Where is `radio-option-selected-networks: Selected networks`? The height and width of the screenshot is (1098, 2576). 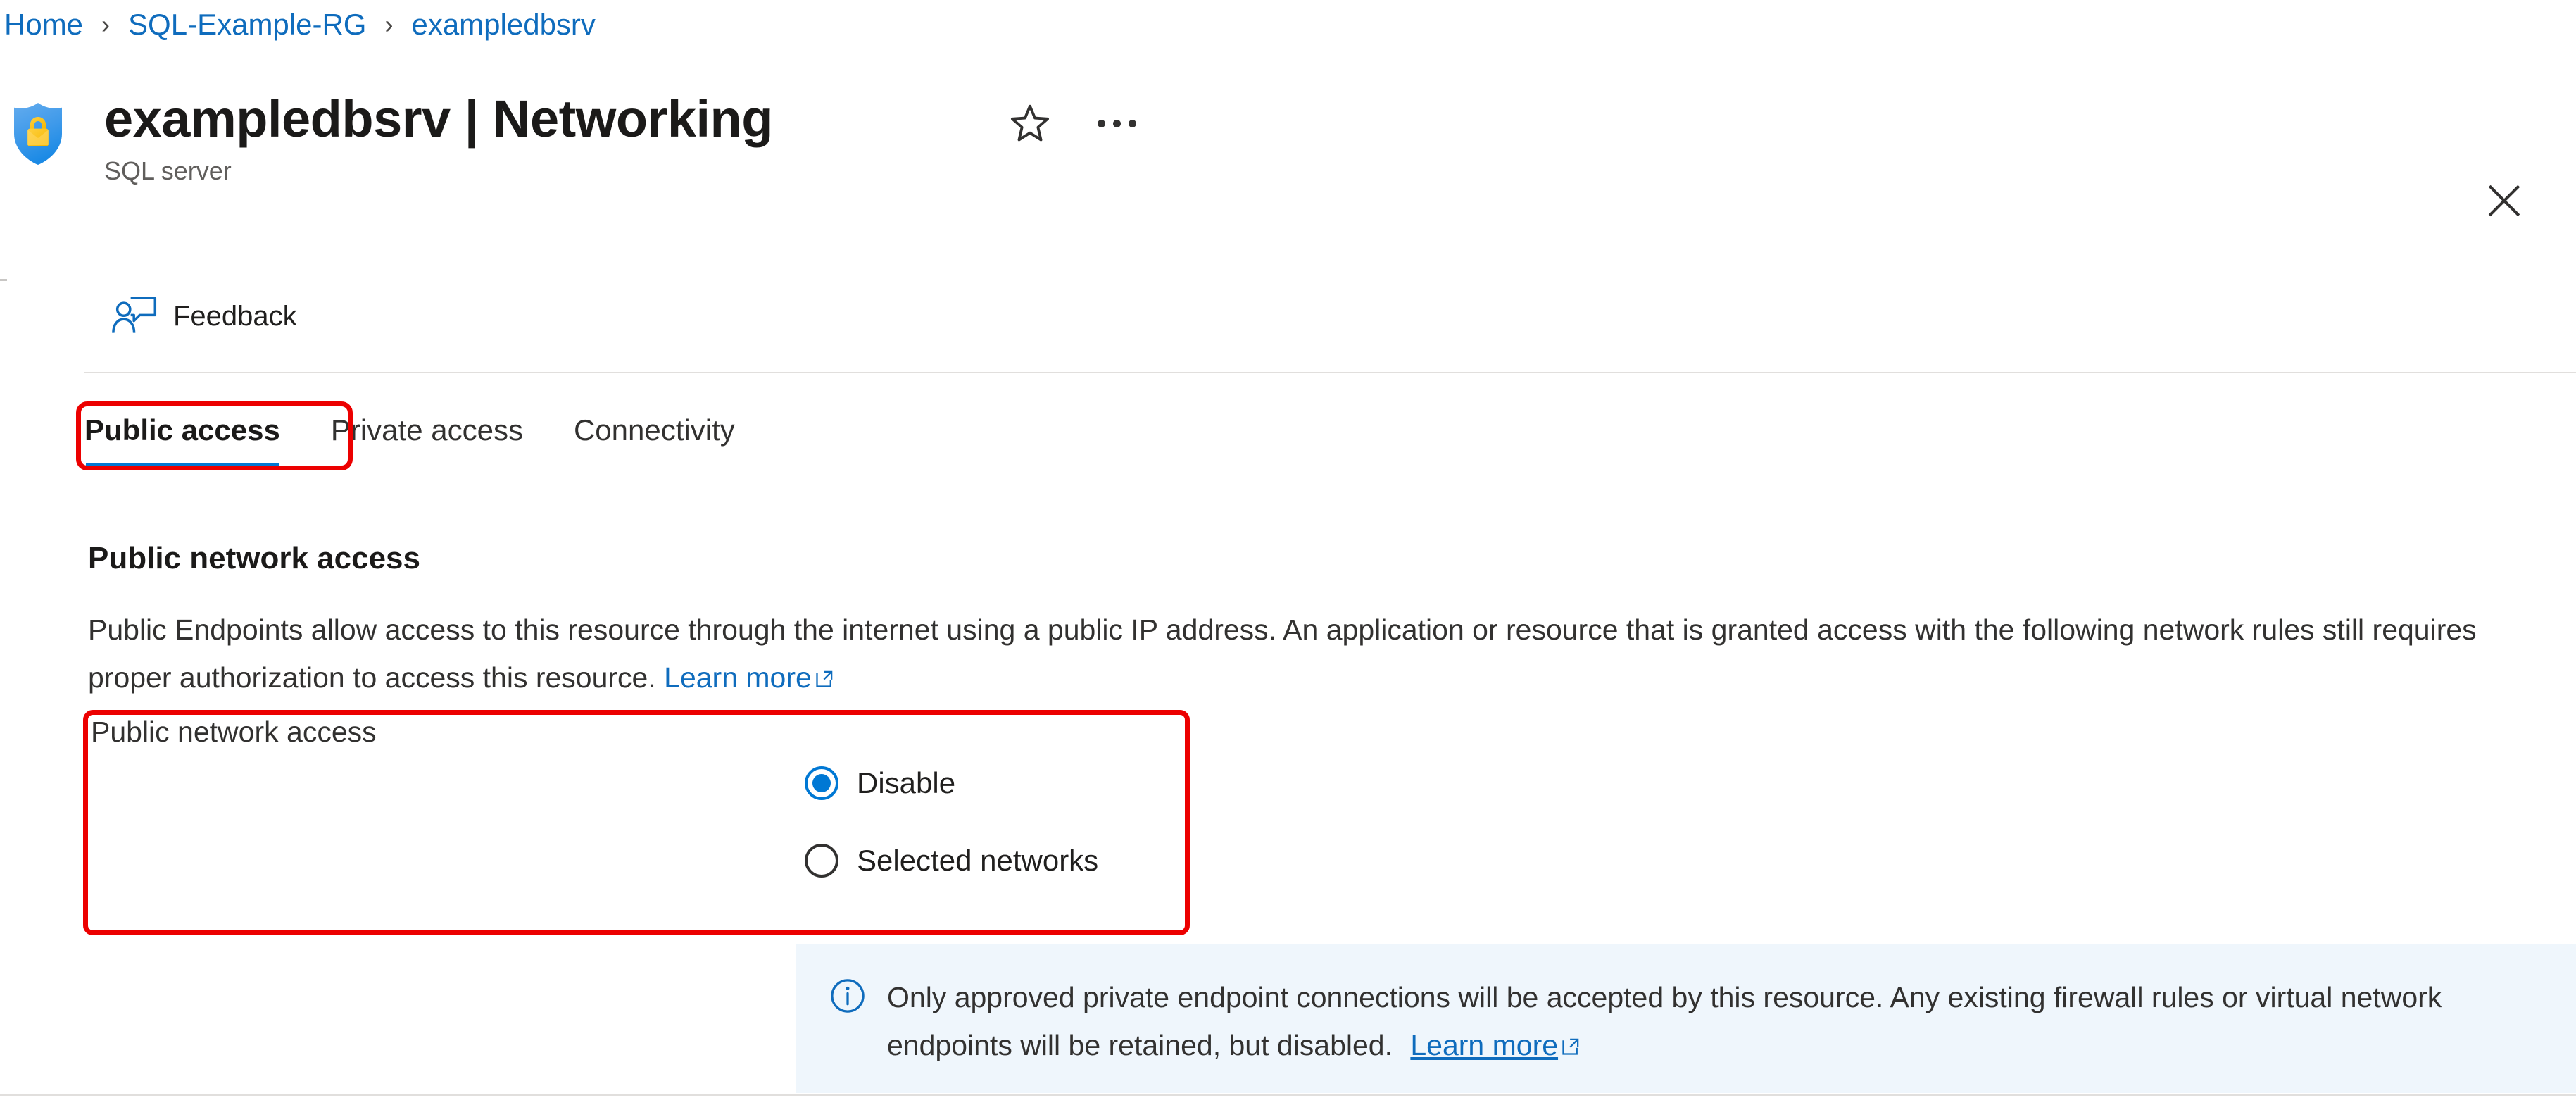
radio-option-selected-networks: Selected networks is located at coordinates (952, 861).